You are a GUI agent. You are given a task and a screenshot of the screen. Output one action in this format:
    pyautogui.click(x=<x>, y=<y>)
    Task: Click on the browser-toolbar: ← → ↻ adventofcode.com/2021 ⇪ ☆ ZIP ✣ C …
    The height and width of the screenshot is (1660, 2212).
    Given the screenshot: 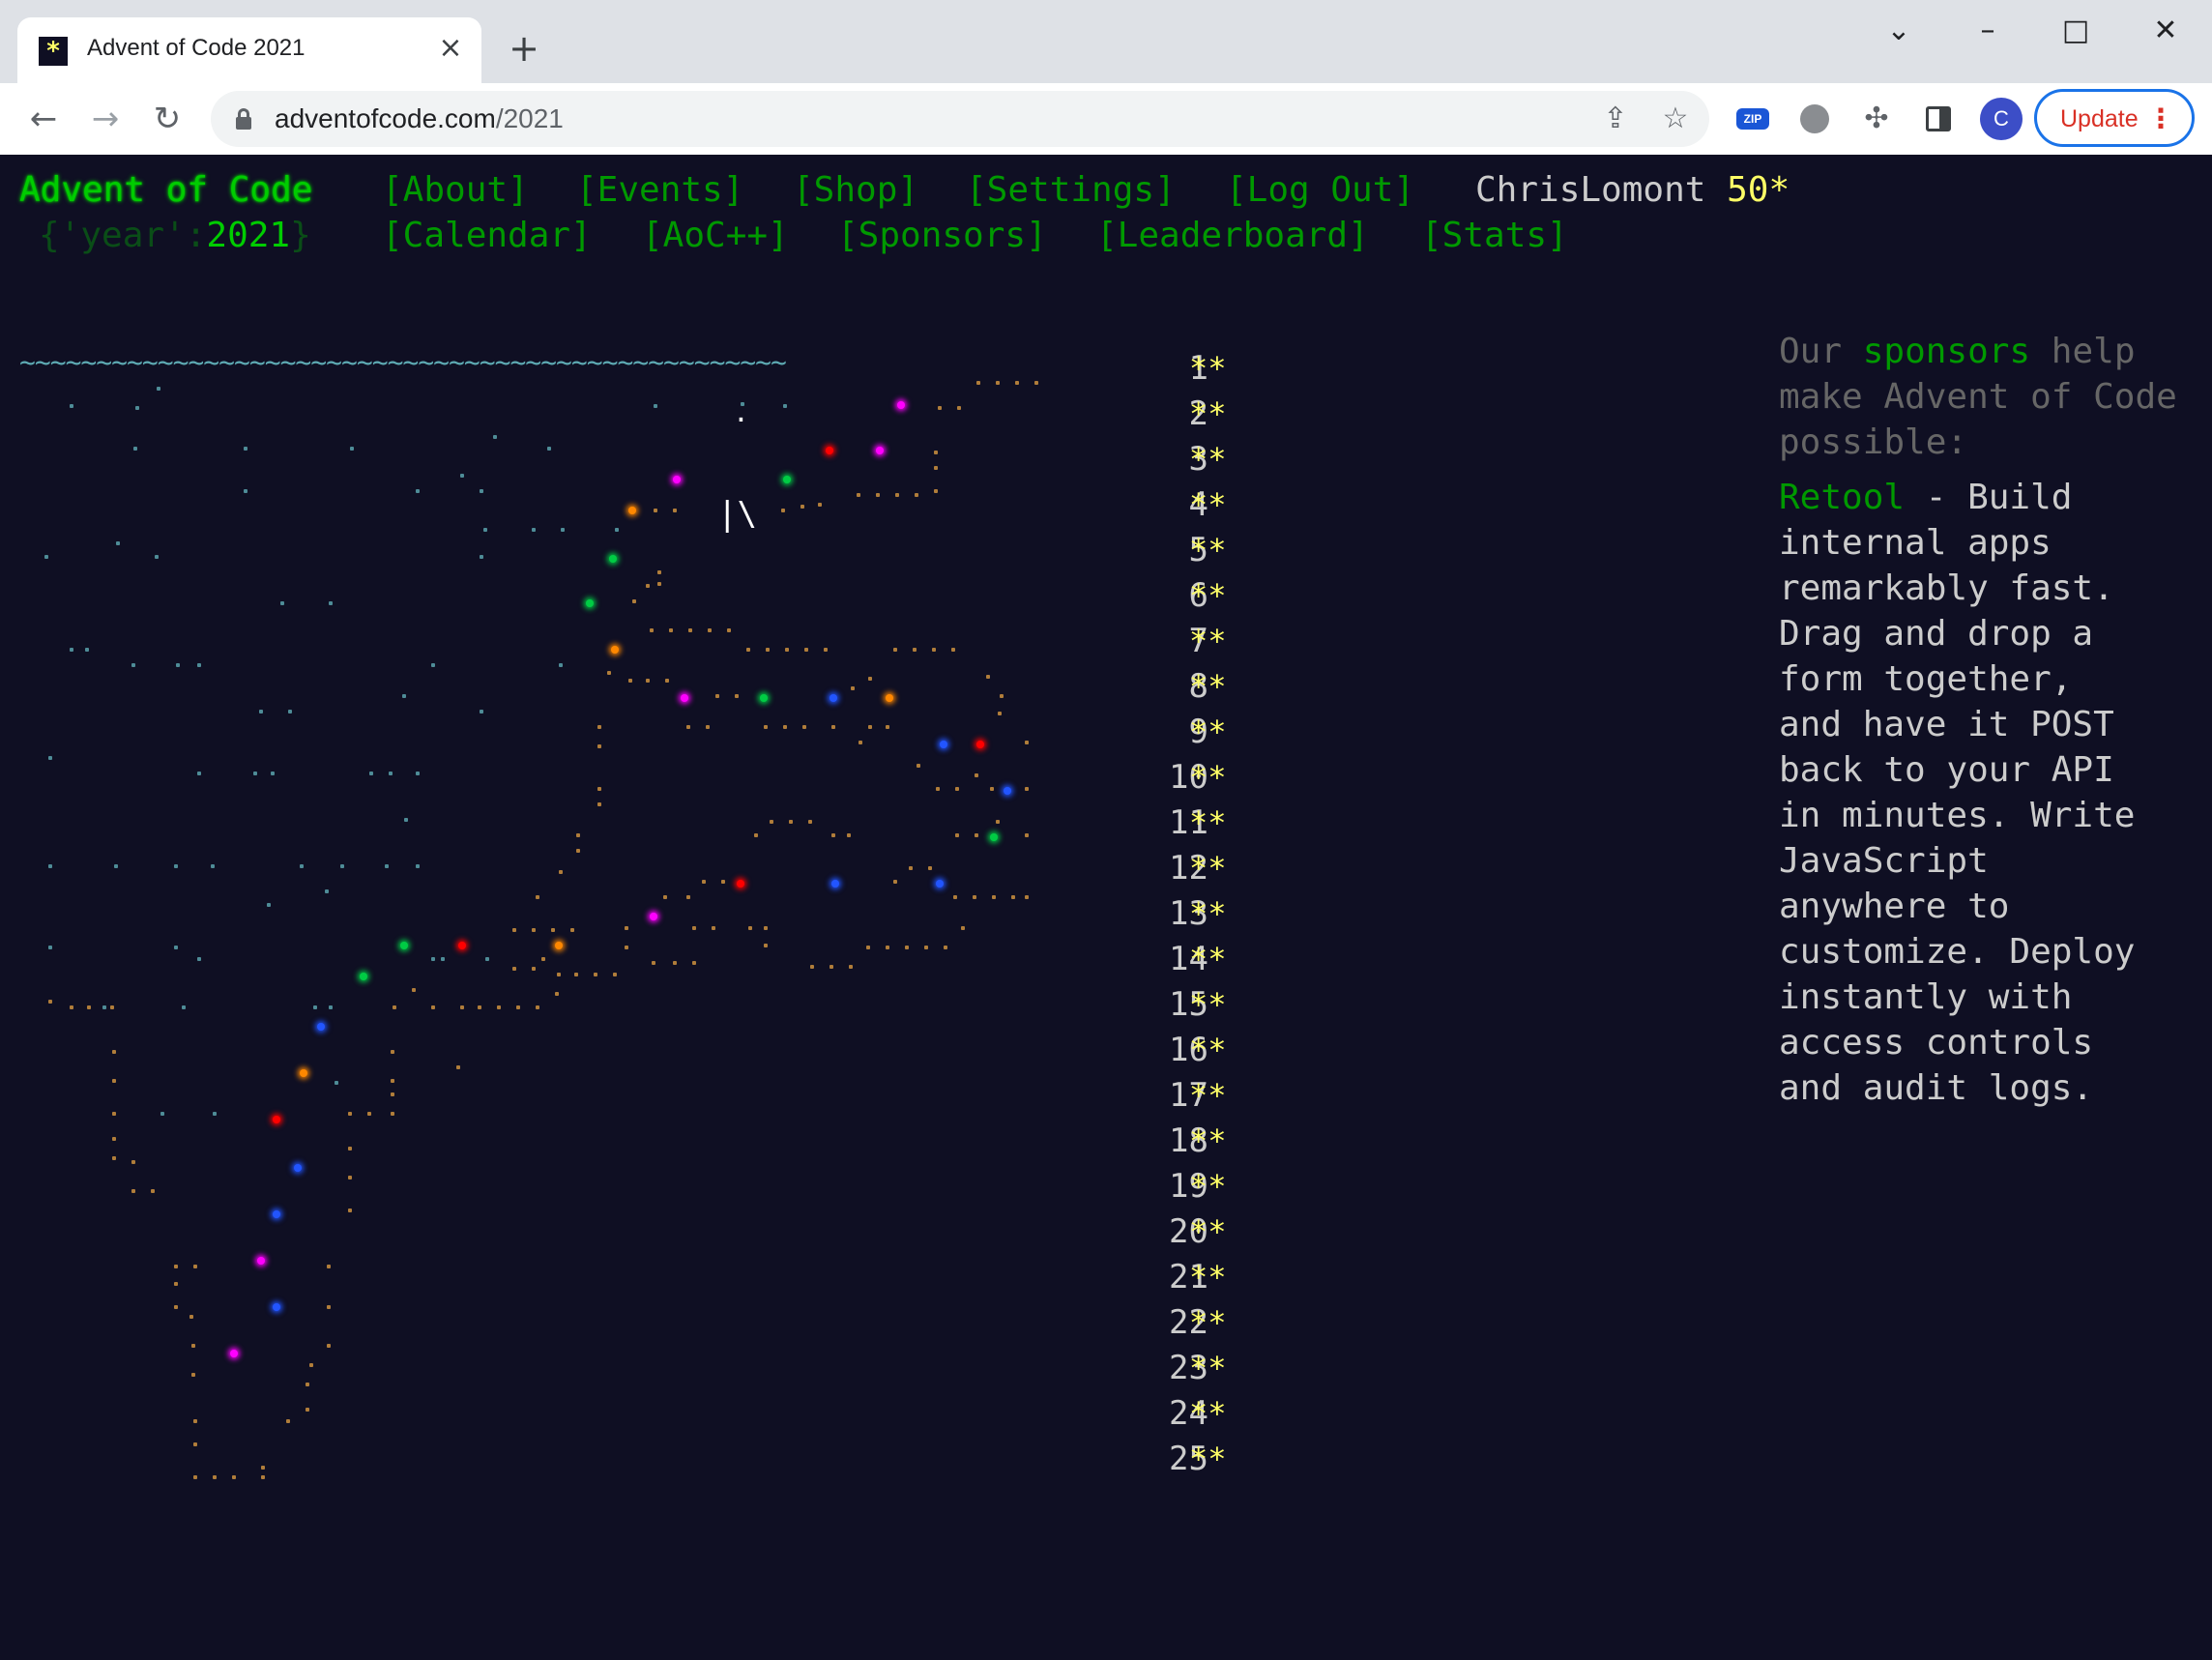 What is the action you would take?
    pyautogui.click(x=1106, y=119)
    